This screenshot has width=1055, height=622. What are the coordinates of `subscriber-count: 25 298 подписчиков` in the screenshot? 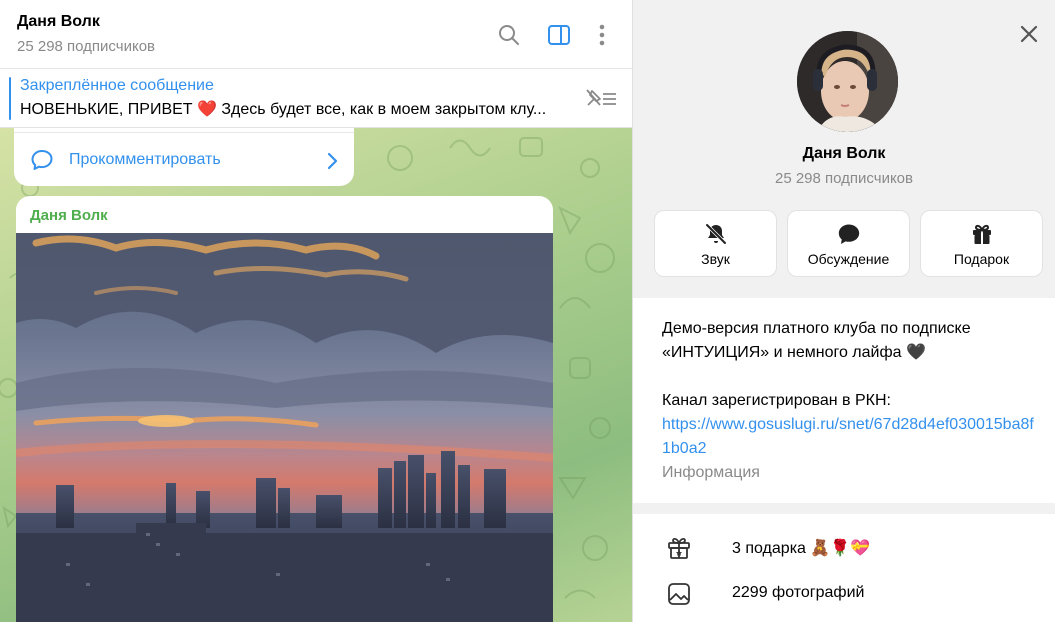 It's located at (86, 46).